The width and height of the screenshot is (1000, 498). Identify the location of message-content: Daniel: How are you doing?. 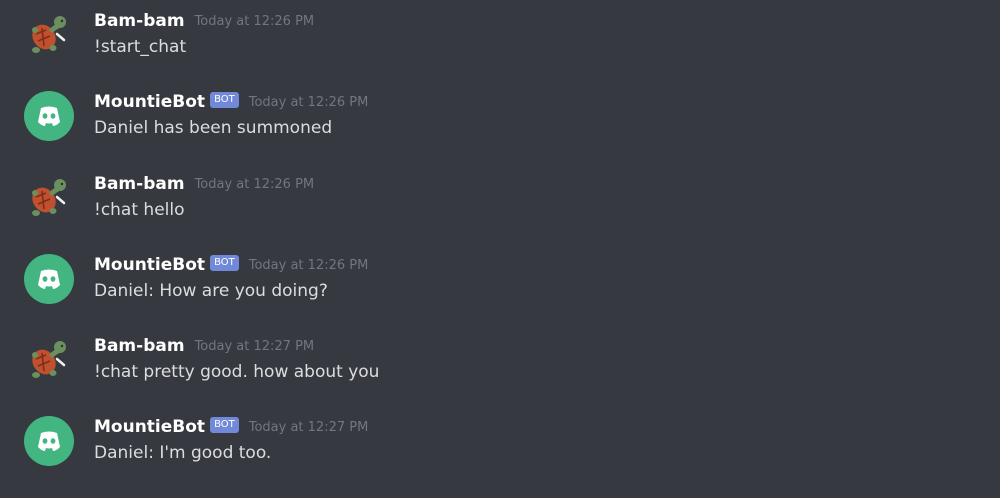
(211, 291).